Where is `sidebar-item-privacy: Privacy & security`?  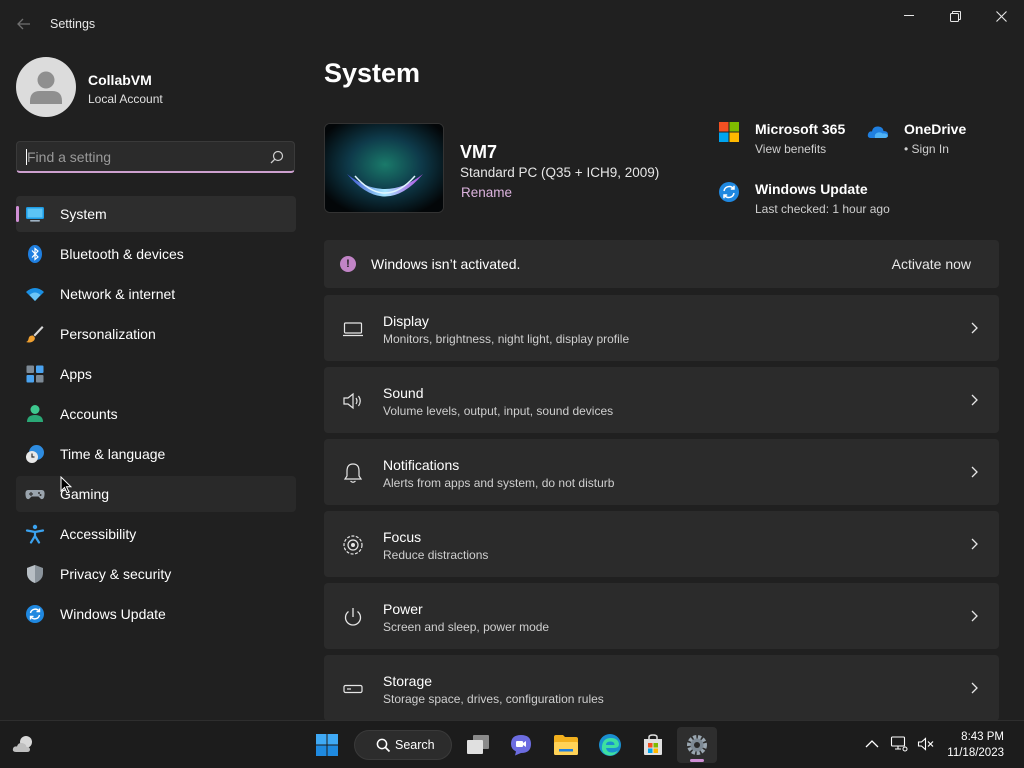 sidebar-item-privacy: Privacy & security is located at coordinates (156, 574).